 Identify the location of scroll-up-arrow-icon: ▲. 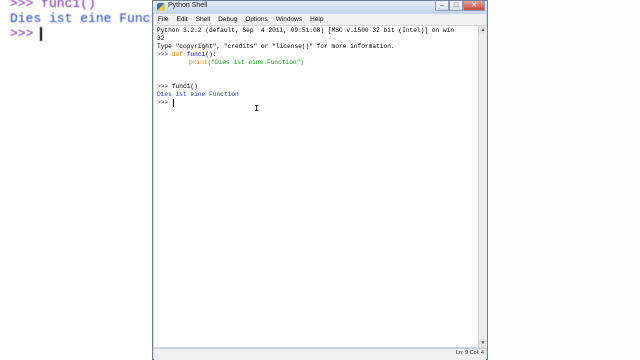
(483, 30).